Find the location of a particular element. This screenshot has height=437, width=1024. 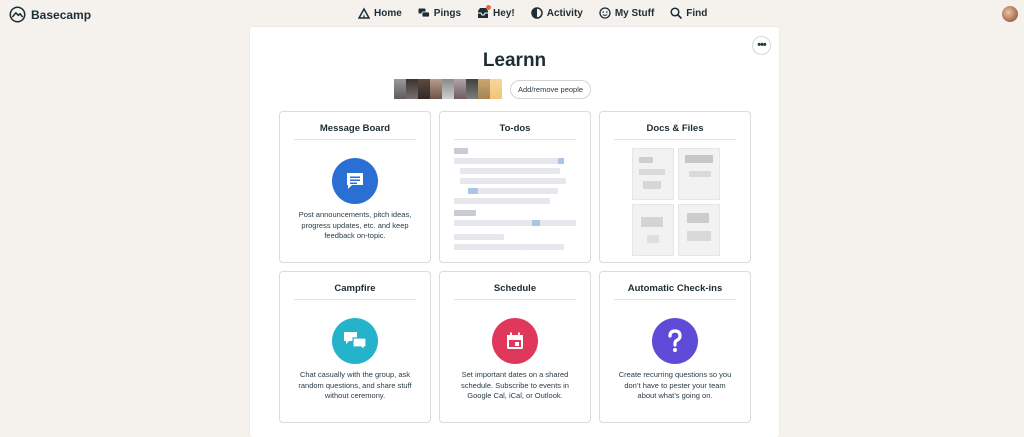

project-people: Add/remove people is located at coordinates (493, 89).